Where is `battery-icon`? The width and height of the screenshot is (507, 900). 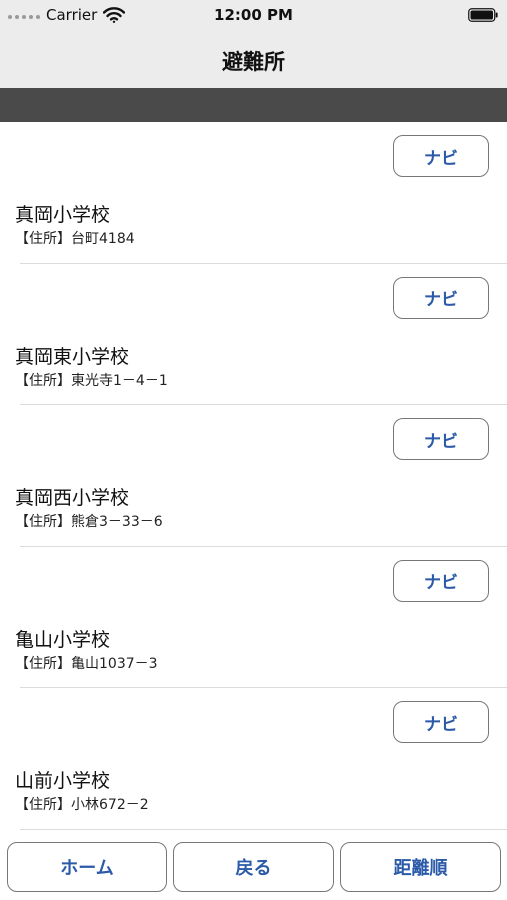 battery-icon is located at coordinates (483, 15).